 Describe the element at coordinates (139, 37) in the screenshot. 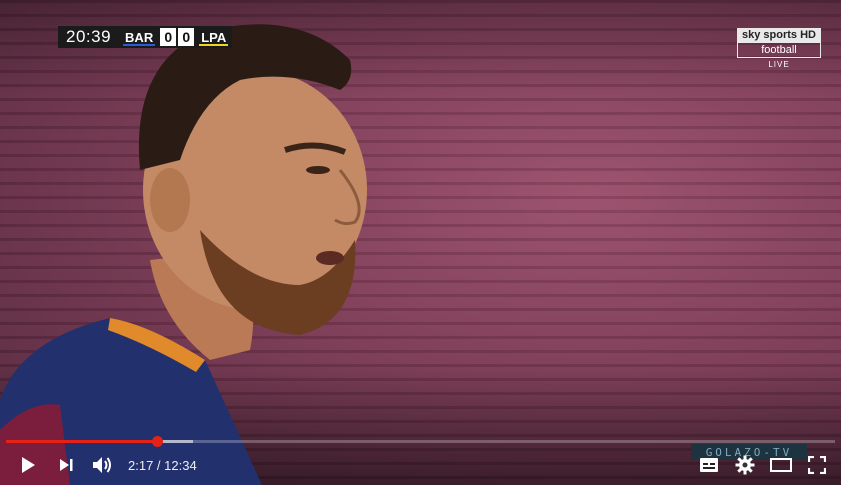

I see `home-team: BAR` at that location.